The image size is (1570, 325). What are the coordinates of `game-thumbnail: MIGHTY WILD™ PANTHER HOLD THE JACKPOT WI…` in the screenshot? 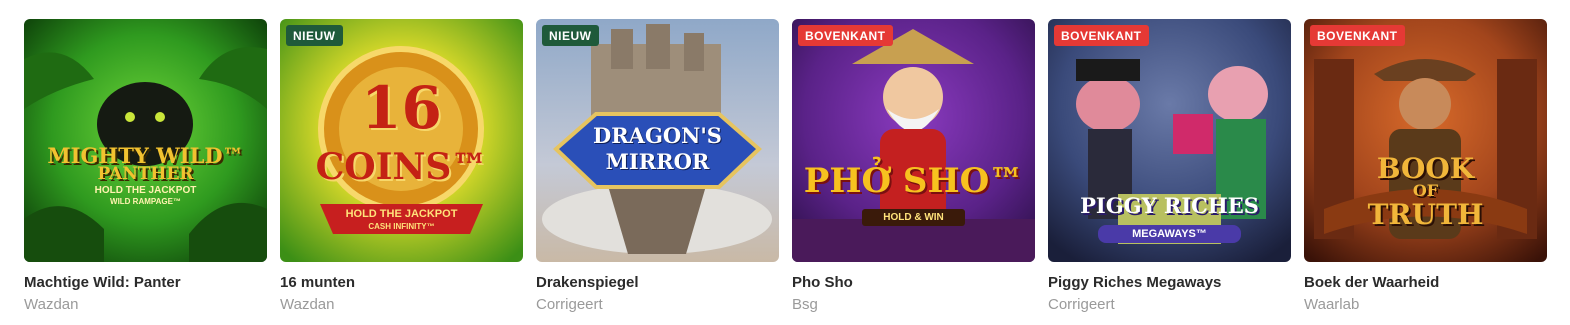 It's located at (145, 140).